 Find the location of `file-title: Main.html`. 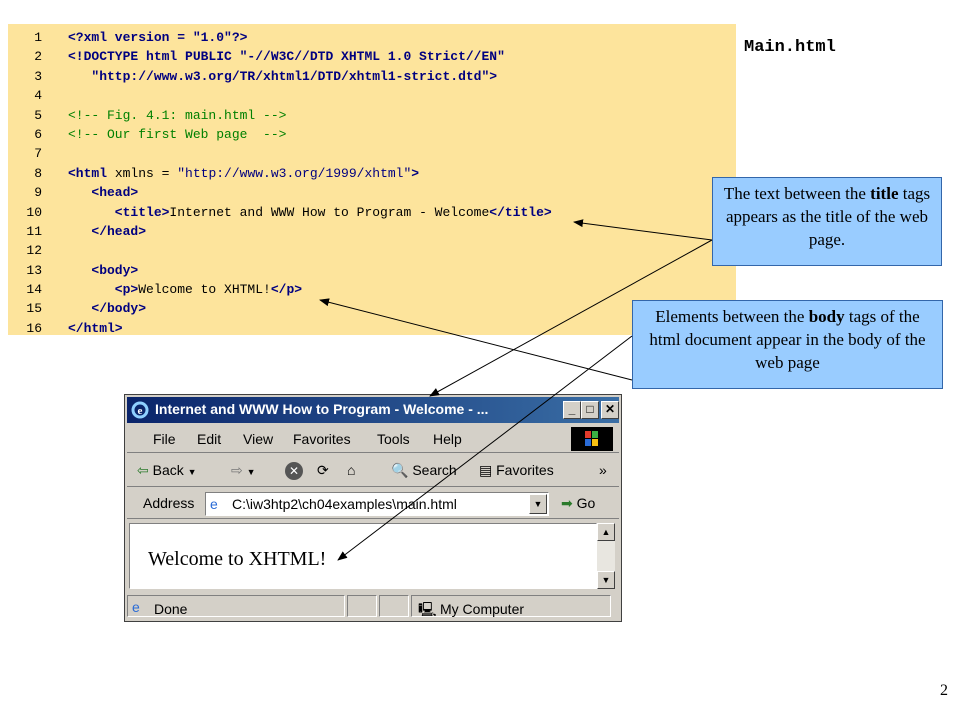

file-title: Main.html is located at coordinates (790, 47).